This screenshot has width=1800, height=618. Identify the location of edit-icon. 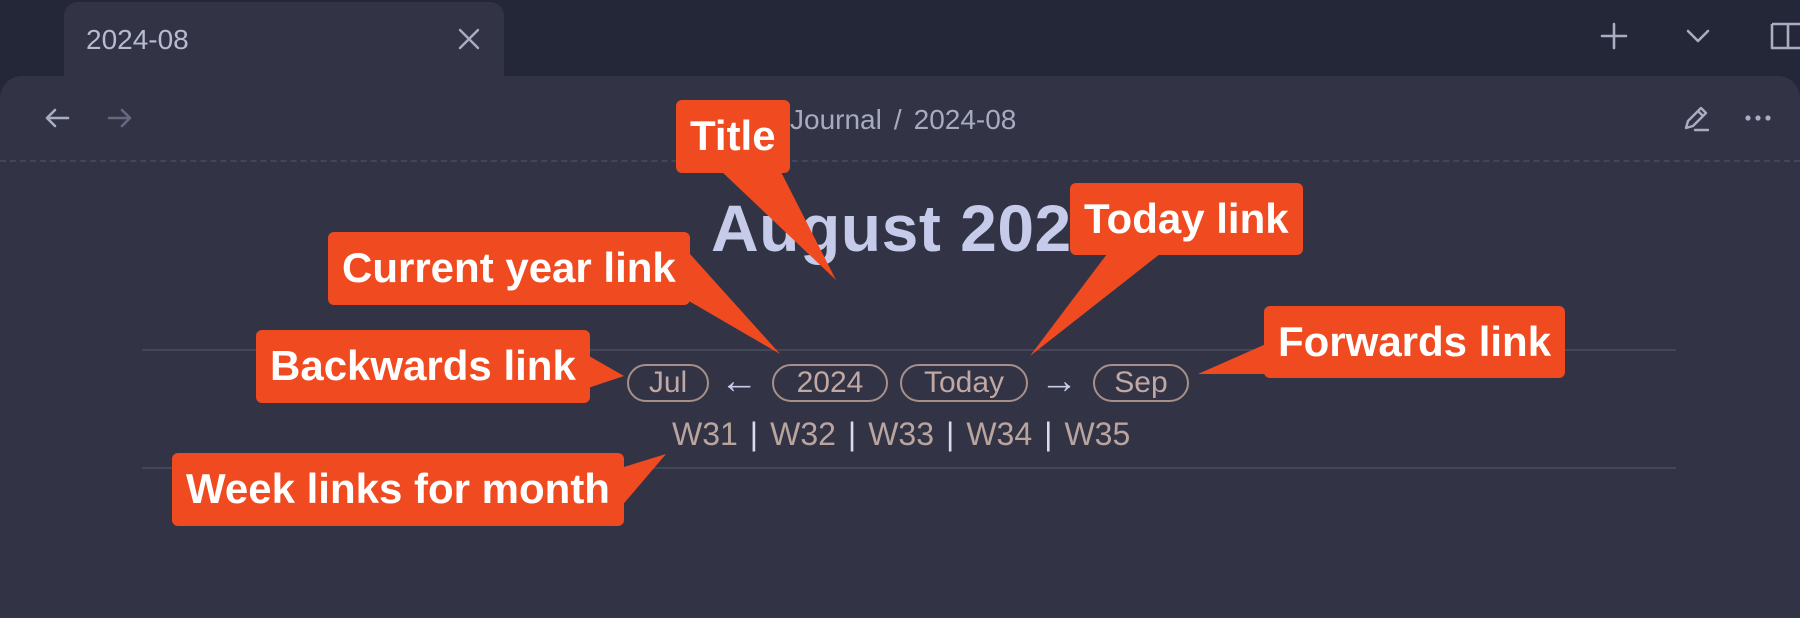
(1696, 118).